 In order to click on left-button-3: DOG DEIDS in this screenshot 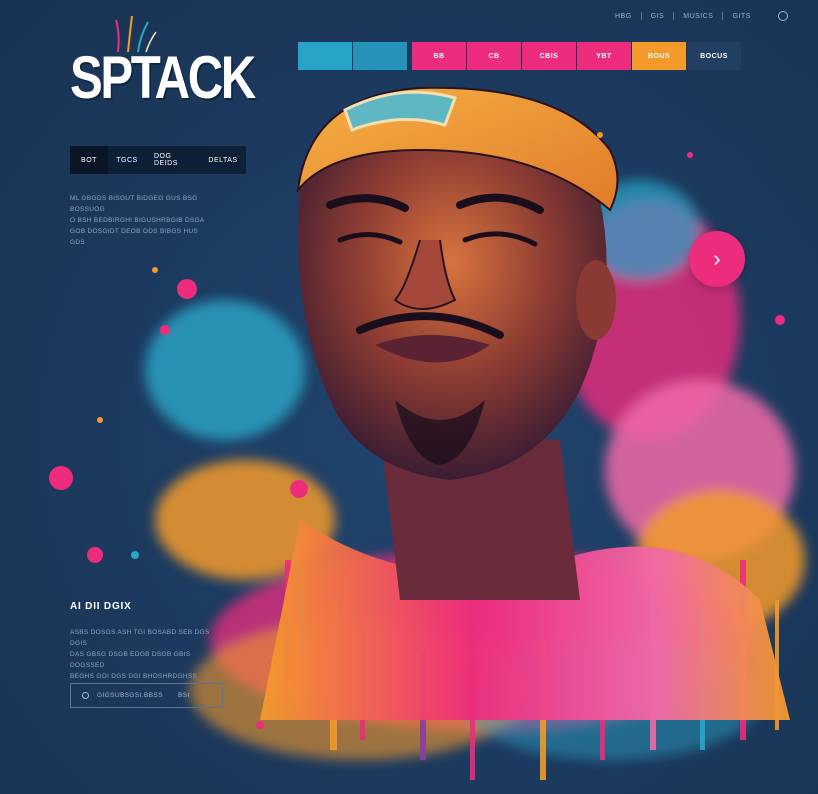, I will do `click(173, 160)`.